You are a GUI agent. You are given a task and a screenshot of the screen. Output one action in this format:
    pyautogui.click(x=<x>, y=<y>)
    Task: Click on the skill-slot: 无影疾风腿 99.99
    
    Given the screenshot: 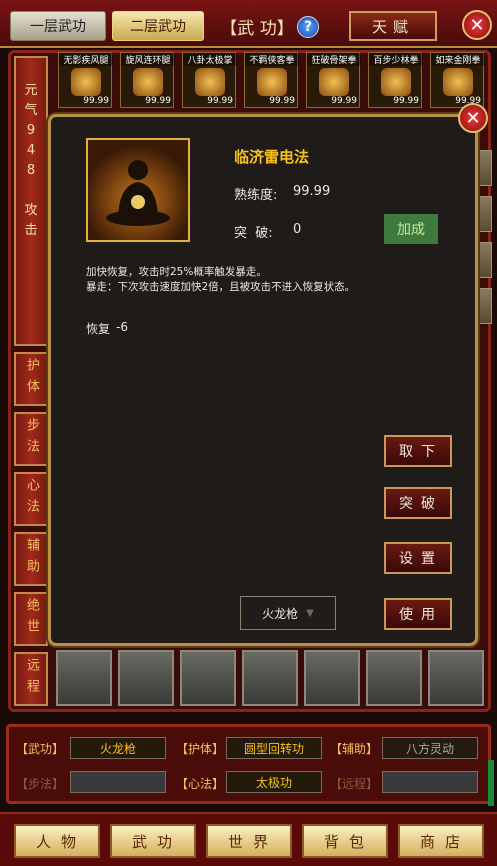 What is the action you would take?
    pyautogui.click(x=85, y=80)
    